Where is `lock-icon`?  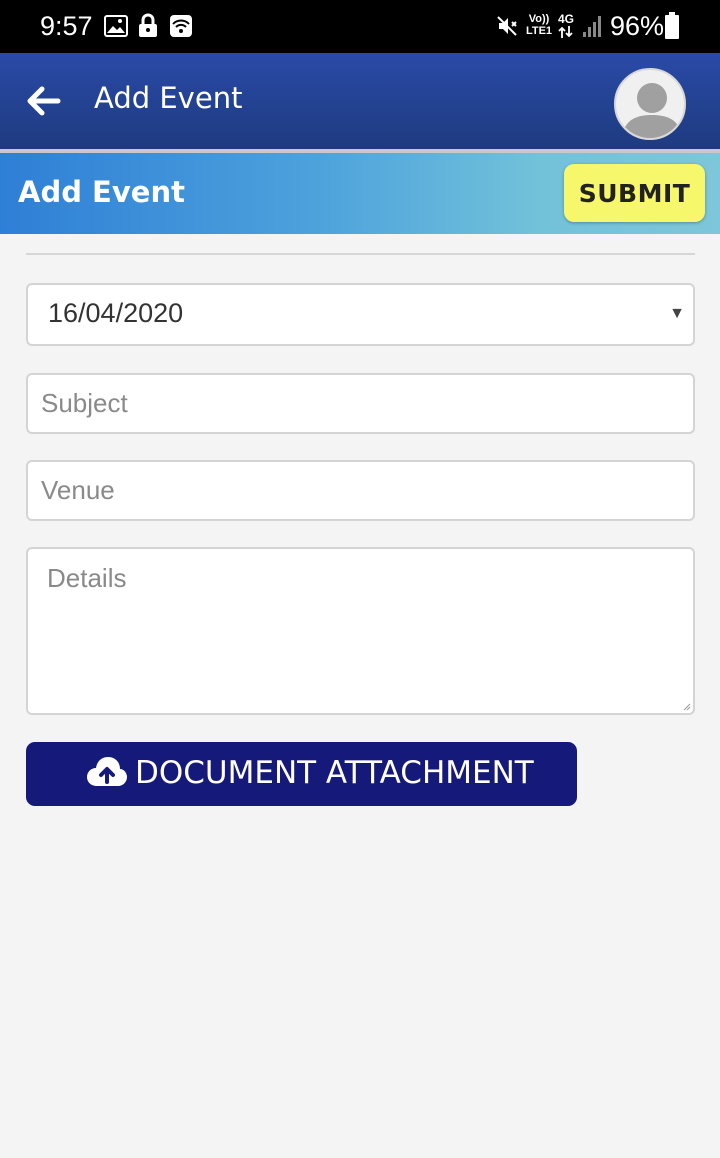
lock-icon is located at coordinates (148, 25).